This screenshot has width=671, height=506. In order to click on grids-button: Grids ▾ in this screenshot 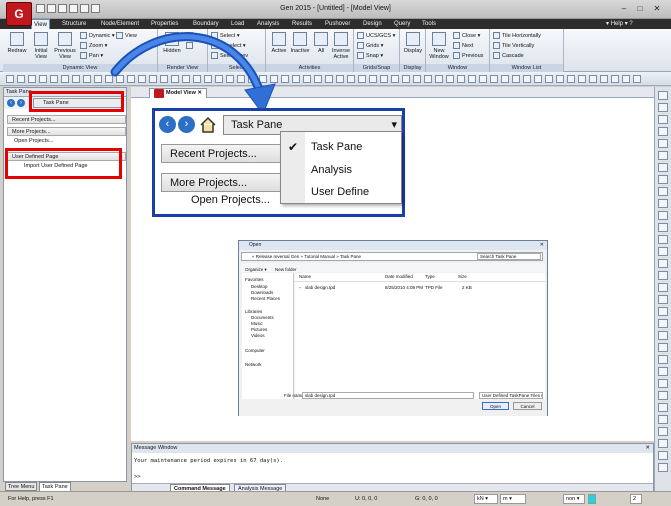, I will do `click(370, 46)`.